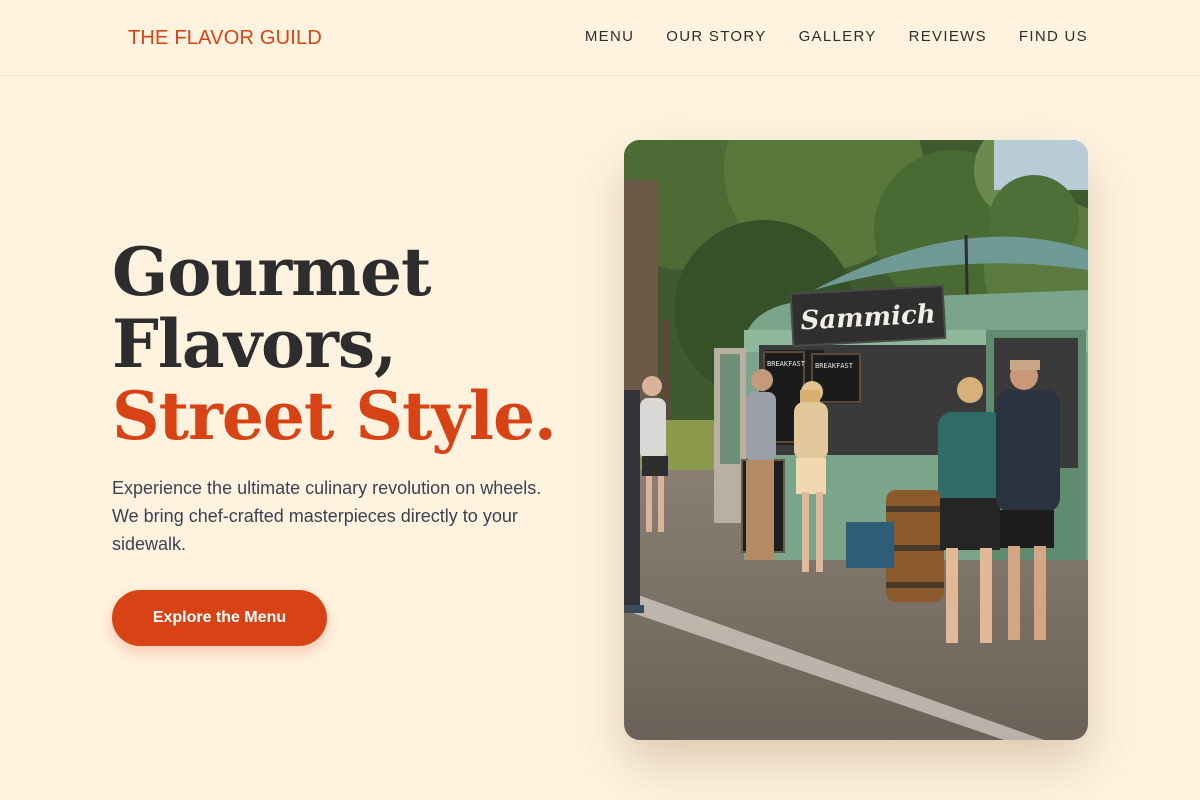 The image size is (1200, 800). Describe the element at coordinates (915, 546) in the screenshot. I see `barrel` at that location.